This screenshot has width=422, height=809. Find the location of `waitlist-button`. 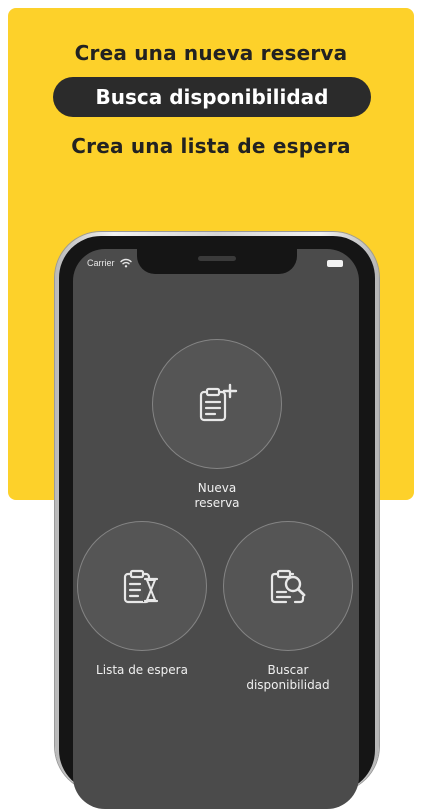

waitlist-button is located at coordinates (142, 586).